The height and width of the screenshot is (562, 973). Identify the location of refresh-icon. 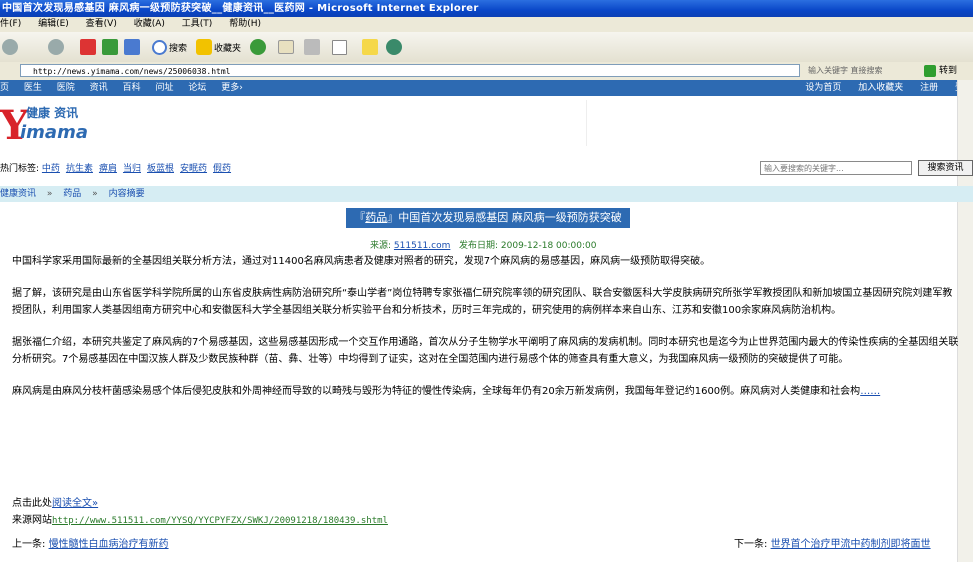
(110, 47).